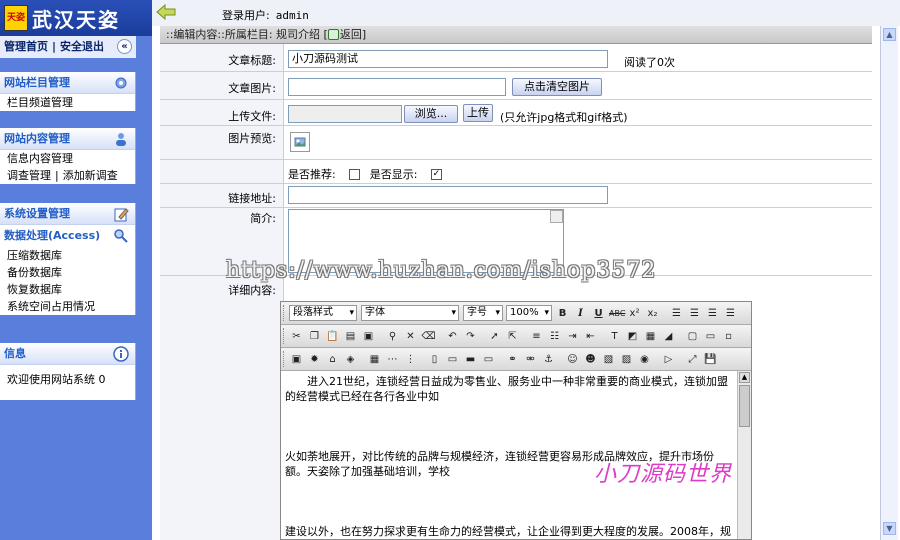 Image resolution: width=900 pixels, height=540 pixels. What do you see at coordinates (614, 336) in the screenshot?
I see `text-color-icon: T` at bounding box center [614, 336].